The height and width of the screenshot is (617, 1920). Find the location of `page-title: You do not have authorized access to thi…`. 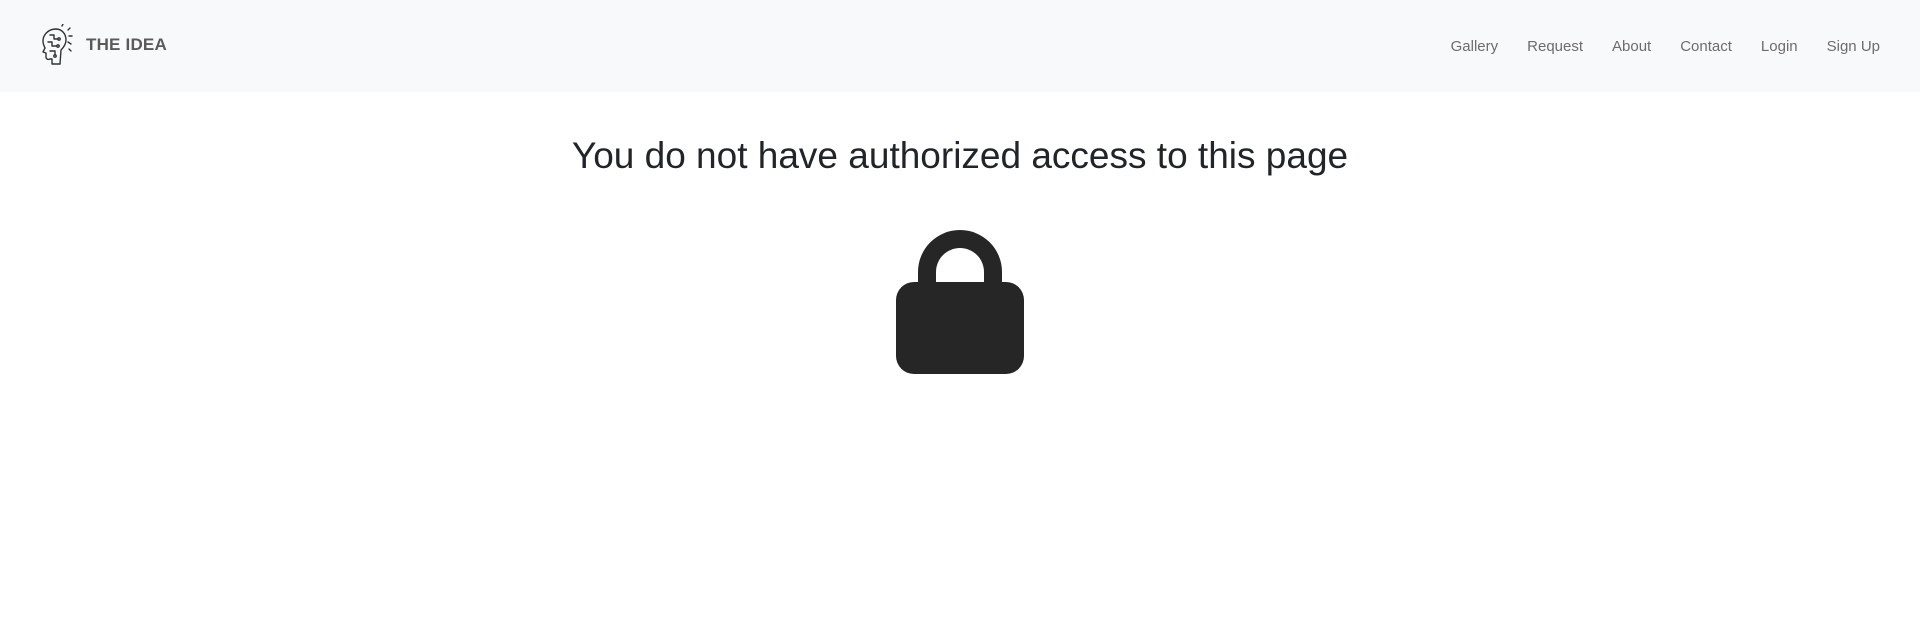

page-title: You do not have authorized access to thi… is located at coordinates (960, 155).